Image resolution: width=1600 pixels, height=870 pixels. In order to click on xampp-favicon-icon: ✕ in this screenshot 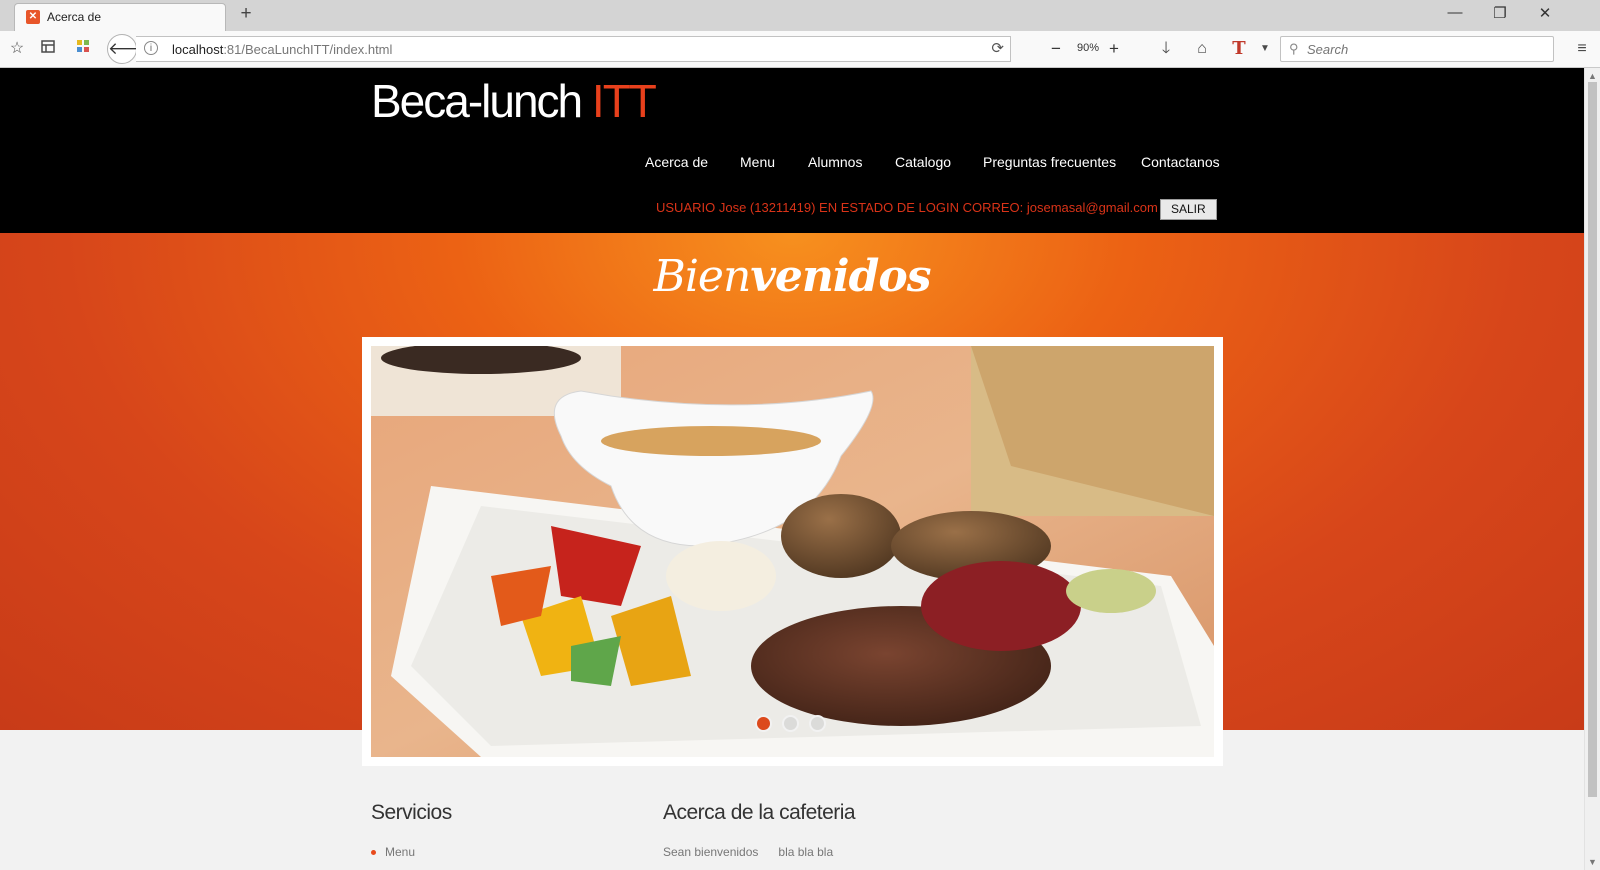, I will do `click(33, 17)`.